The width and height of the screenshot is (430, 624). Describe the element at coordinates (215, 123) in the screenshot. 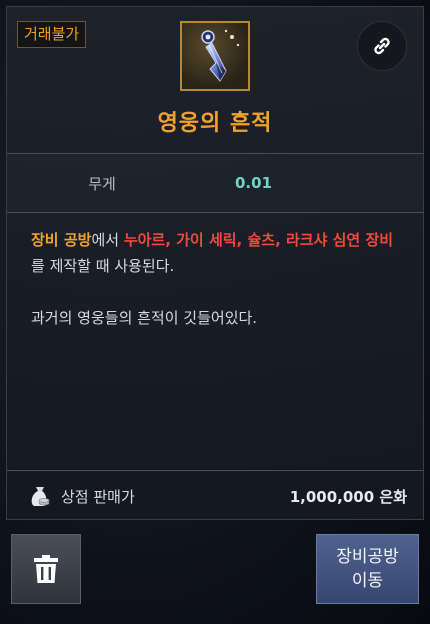

I see `item-name: 영웅의 흔적` at that location.